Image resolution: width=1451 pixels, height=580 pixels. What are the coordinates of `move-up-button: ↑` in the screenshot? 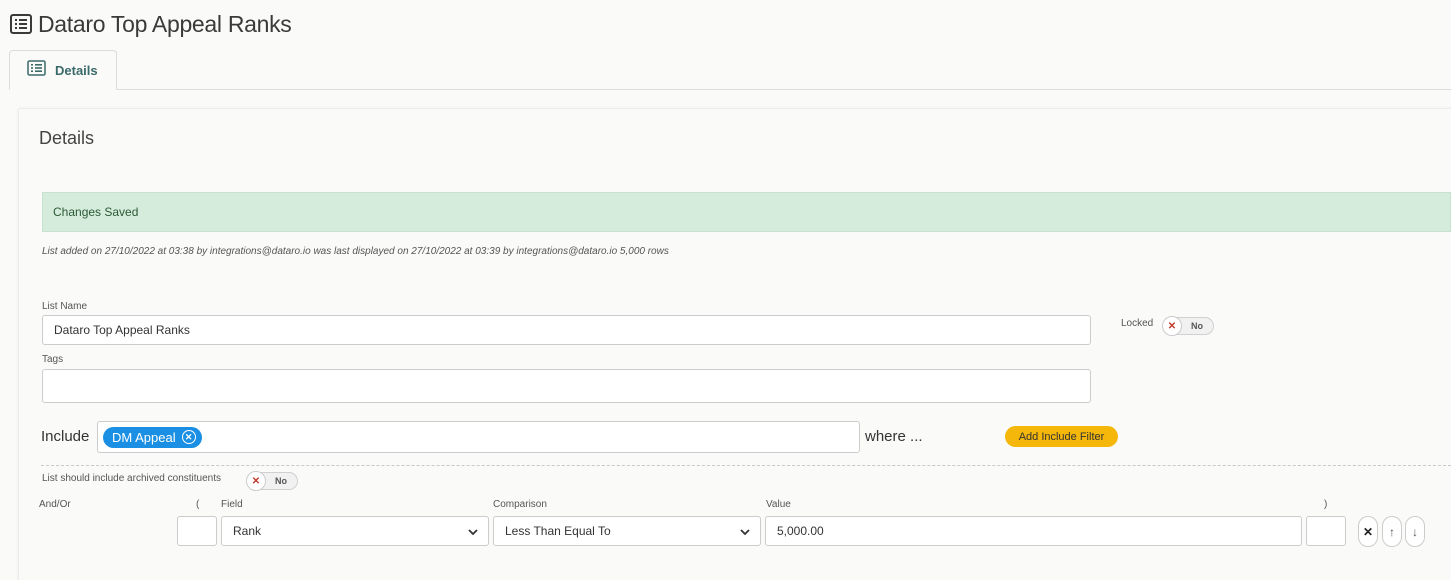 It's located at (1392, 531).